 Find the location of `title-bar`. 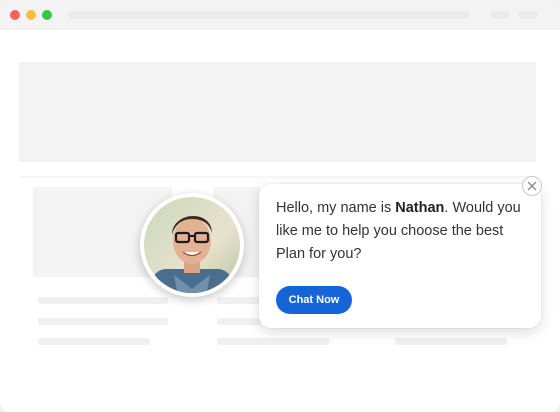

title-bar is located at coordinates (280, 15).